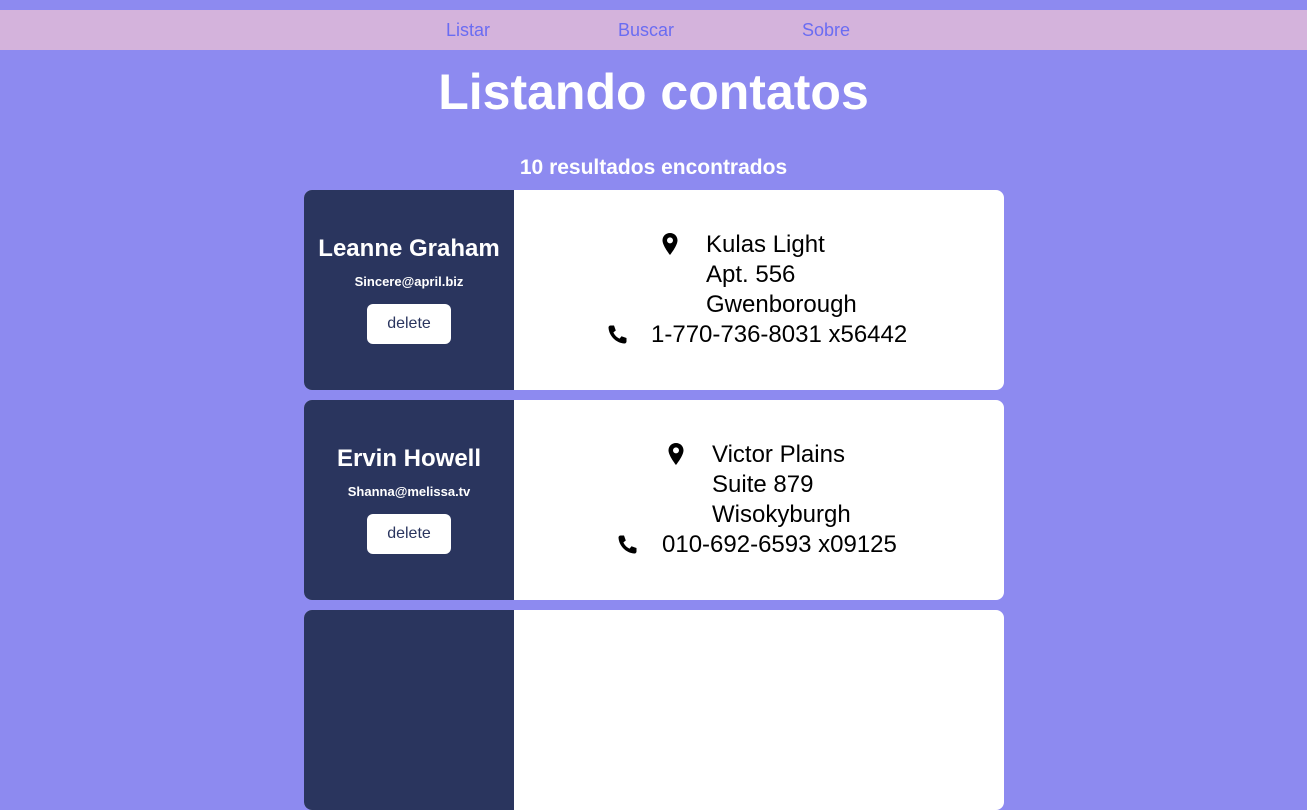 This screenshot has height=810, width=1307. I want to click on address-suite: Apt. 556, so click(751, 274).